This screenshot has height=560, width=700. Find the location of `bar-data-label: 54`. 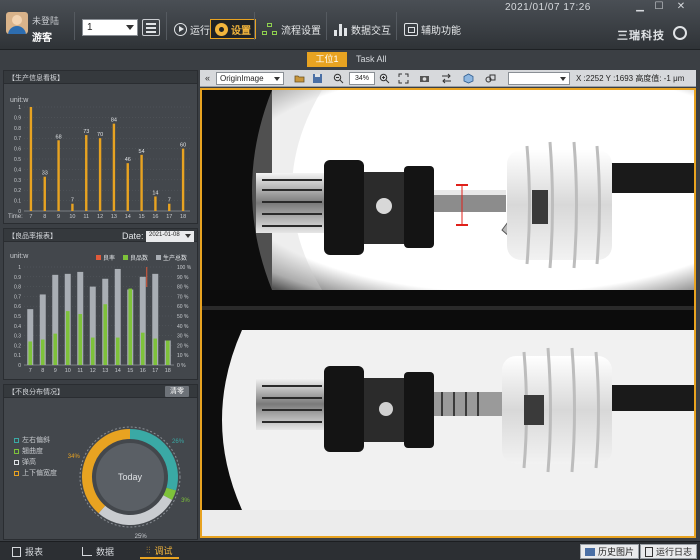

bar-data-label: 54 is located at coordinates (142, 152).